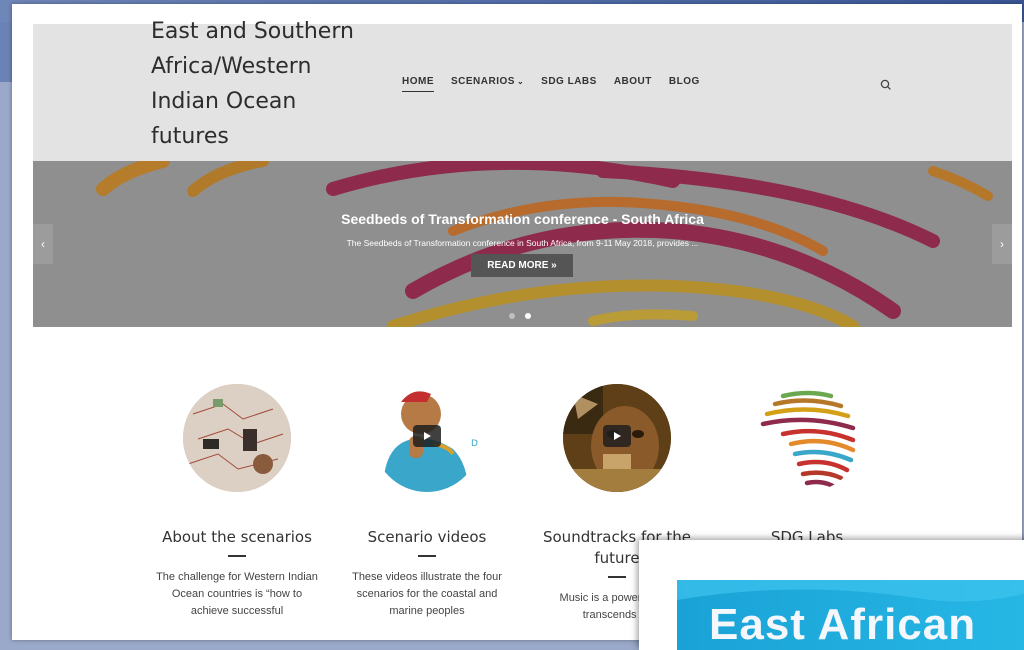  I want to click on feature-title: Scenario videos, so click(427, 537).